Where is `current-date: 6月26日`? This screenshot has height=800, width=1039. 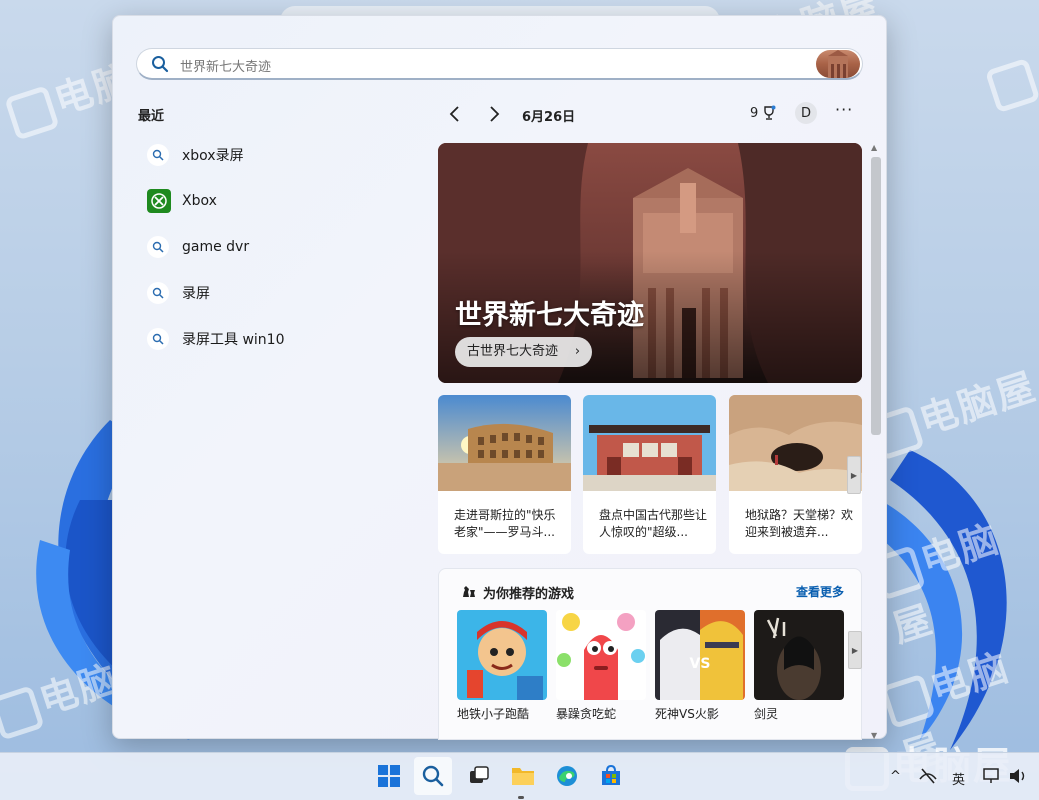 current-date: 6月26日 is located at coordinates (549, 117).